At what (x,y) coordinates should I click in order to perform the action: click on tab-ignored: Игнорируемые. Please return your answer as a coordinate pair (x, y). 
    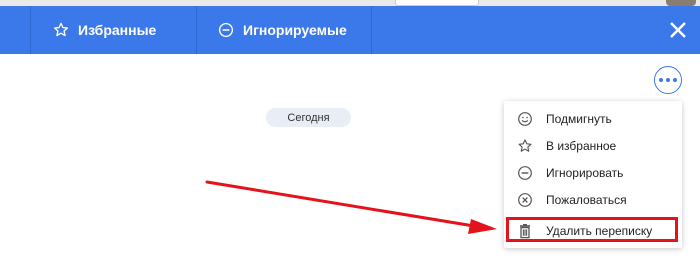
    Looking at the image, I should click on (282, 30).